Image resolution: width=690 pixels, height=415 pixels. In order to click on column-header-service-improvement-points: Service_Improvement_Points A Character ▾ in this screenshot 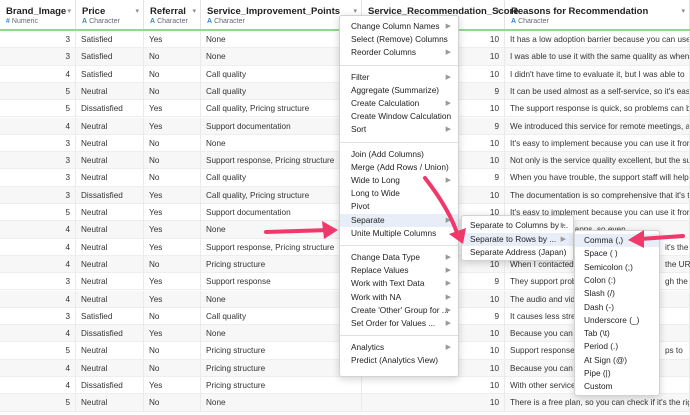, I will do `click(281, 14)`.